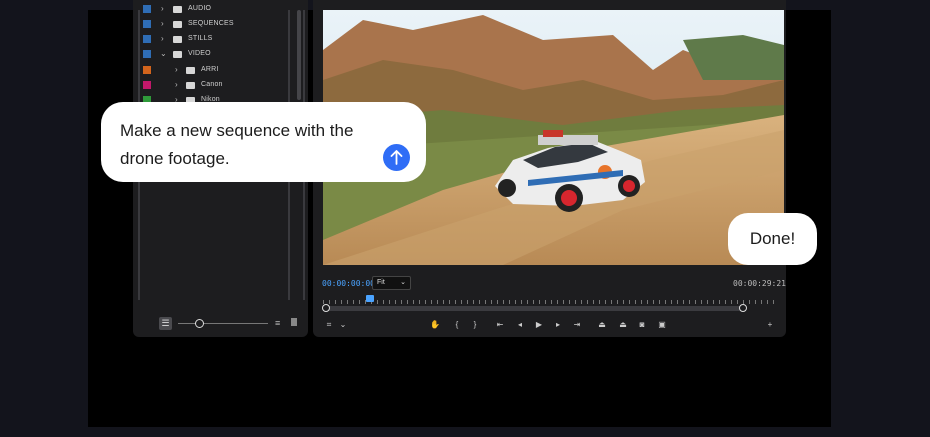 This screenshot has width=930, height=437. I want to click on bin-row-arri: › ARRI, so click(213, 70).